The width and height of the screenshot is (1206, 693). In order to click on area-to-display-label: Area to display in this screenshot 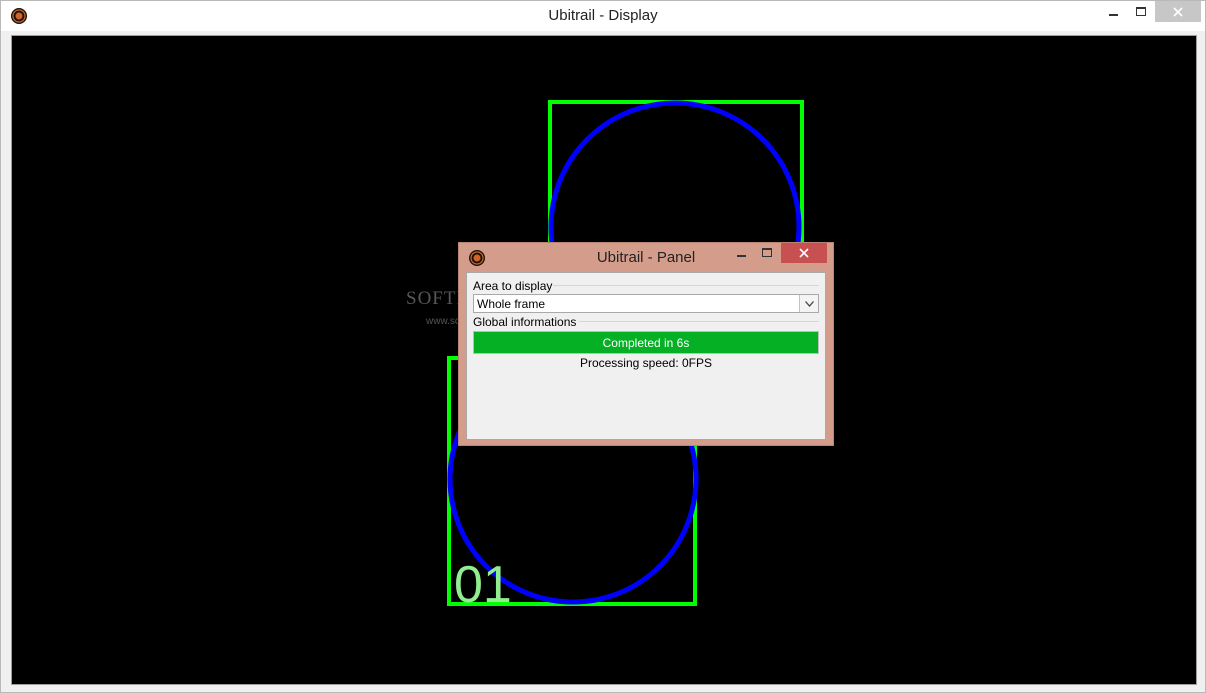, I will do `click(513, 286)`.